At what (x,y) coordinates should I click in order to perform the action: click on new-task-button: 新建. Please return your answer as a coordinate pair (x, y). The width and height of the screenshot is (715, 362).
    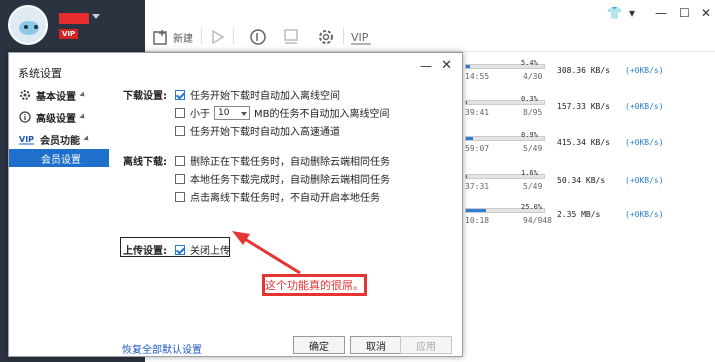
    Looking at the image, I should click on (173, 37).